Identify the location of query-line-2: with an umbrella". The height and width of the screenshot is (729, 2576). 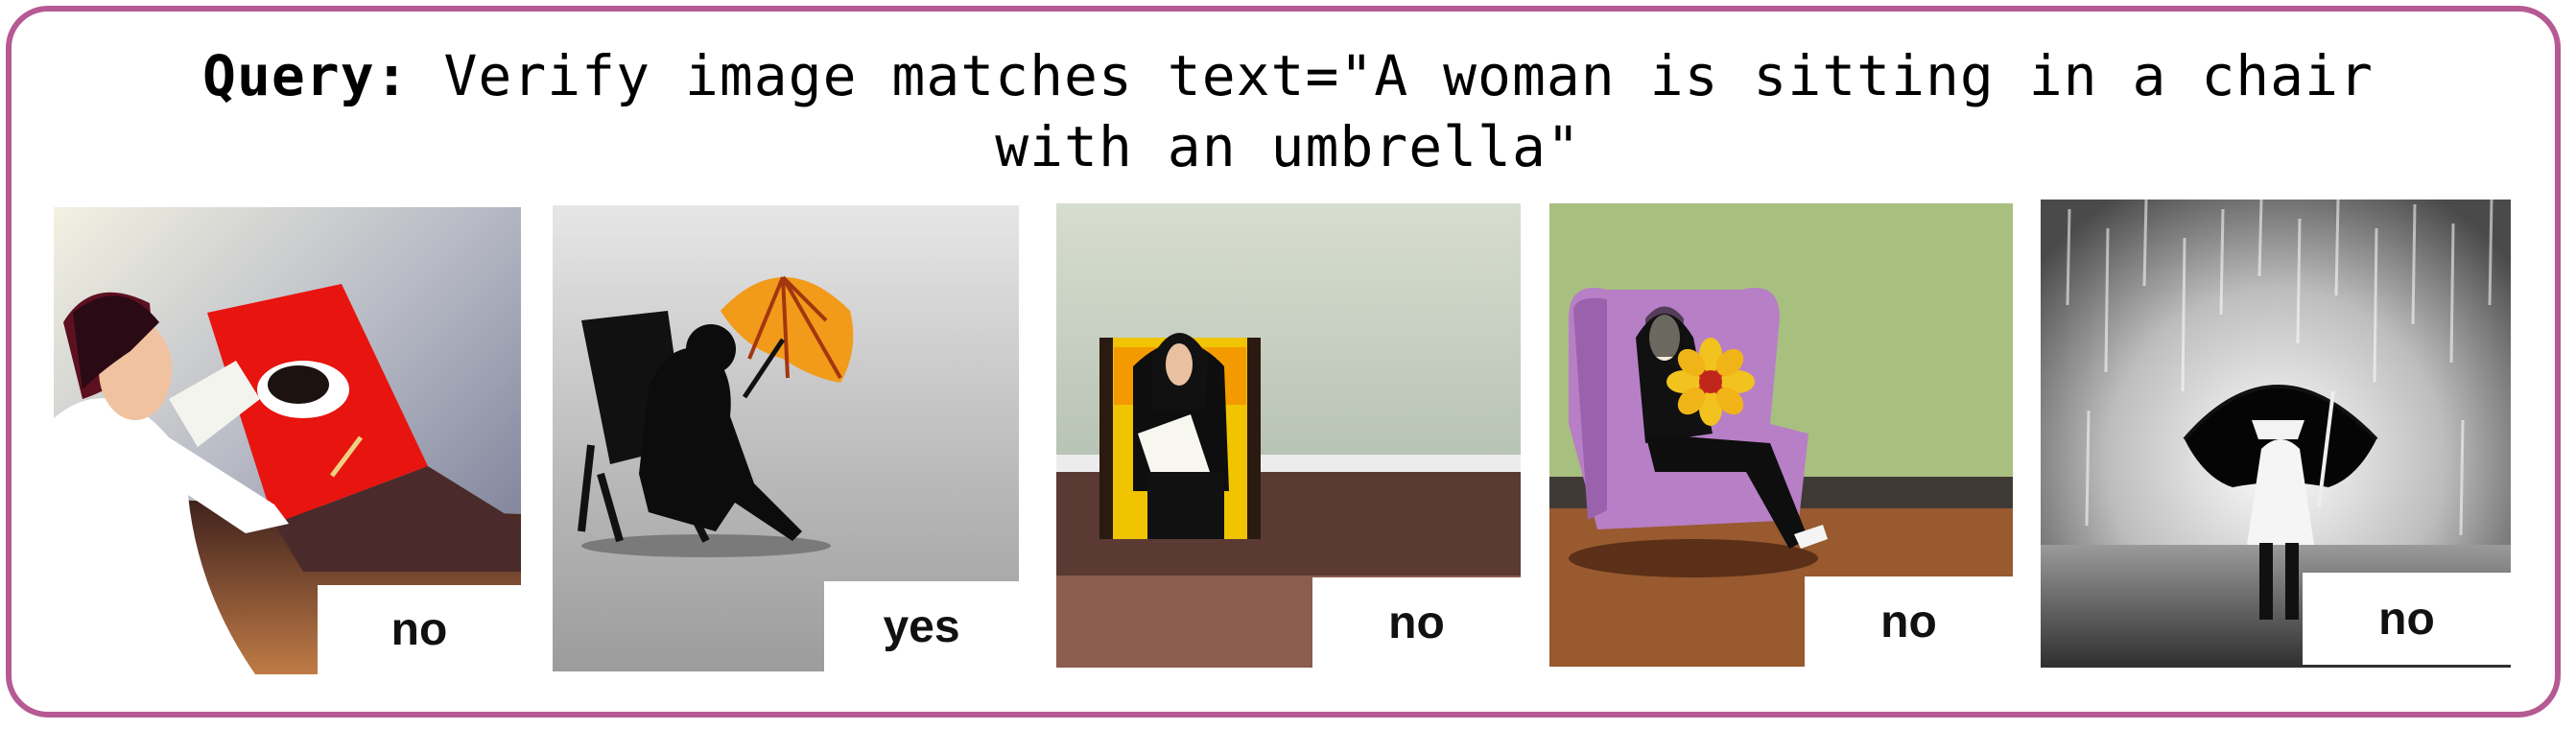
(1288, 146).